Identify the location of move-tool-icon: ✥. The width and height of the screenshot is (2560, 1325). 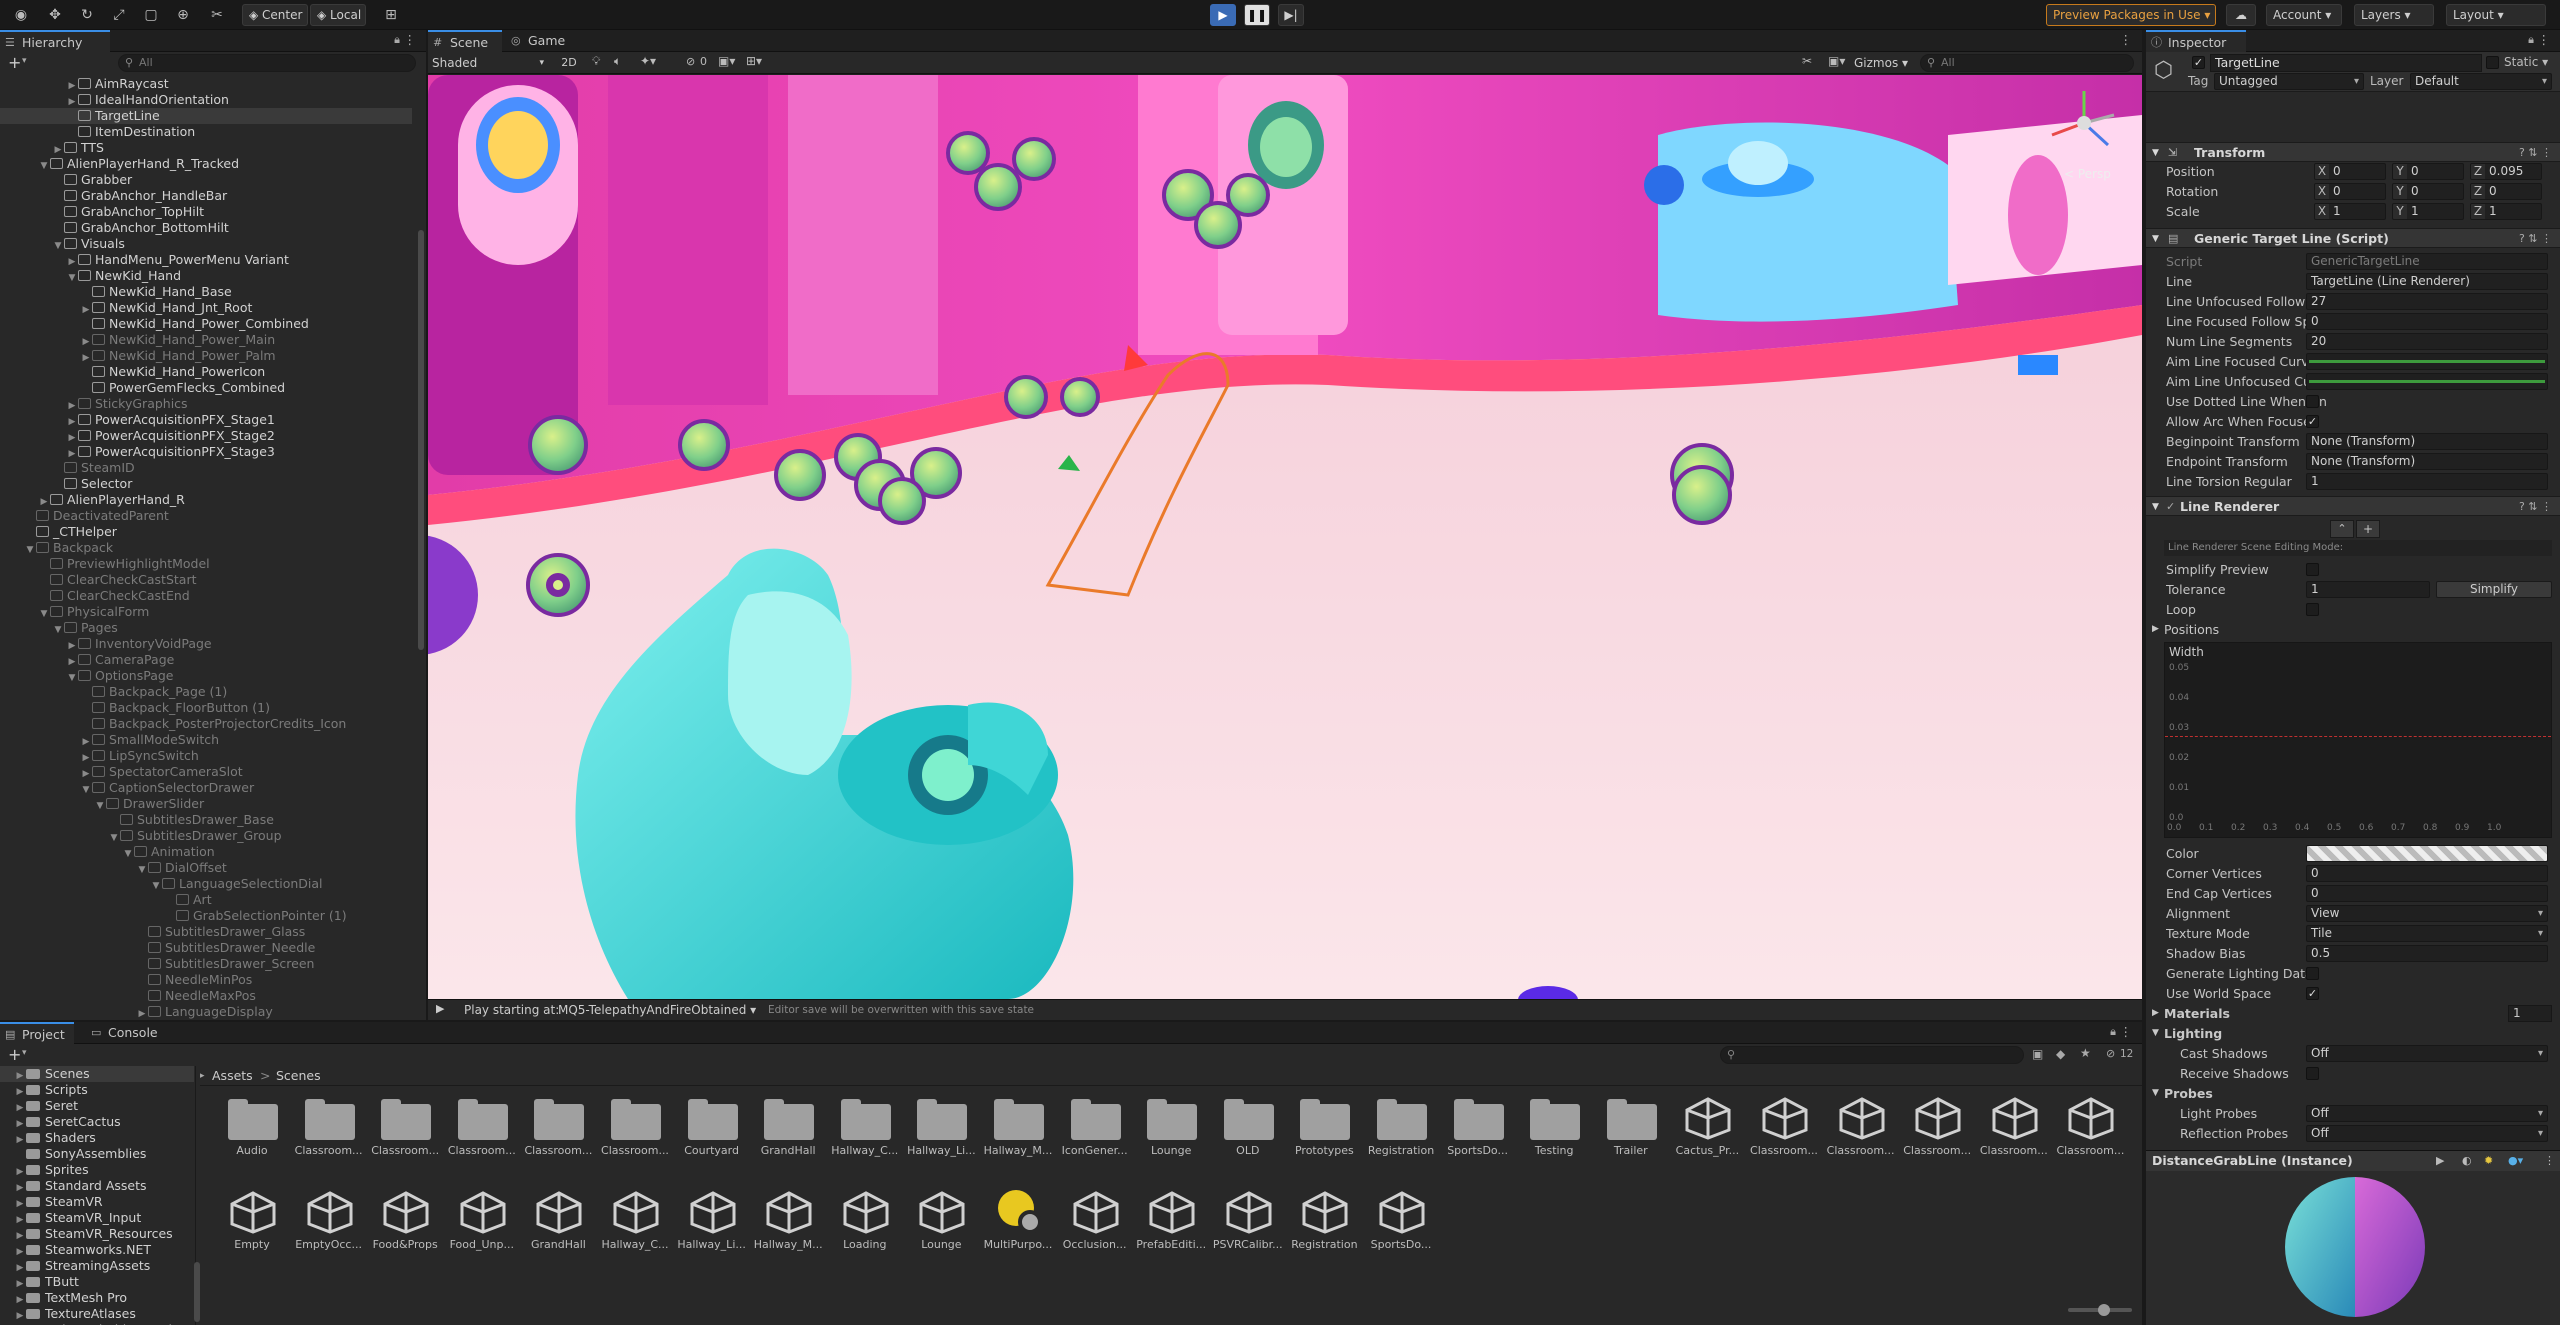
(55, 15).